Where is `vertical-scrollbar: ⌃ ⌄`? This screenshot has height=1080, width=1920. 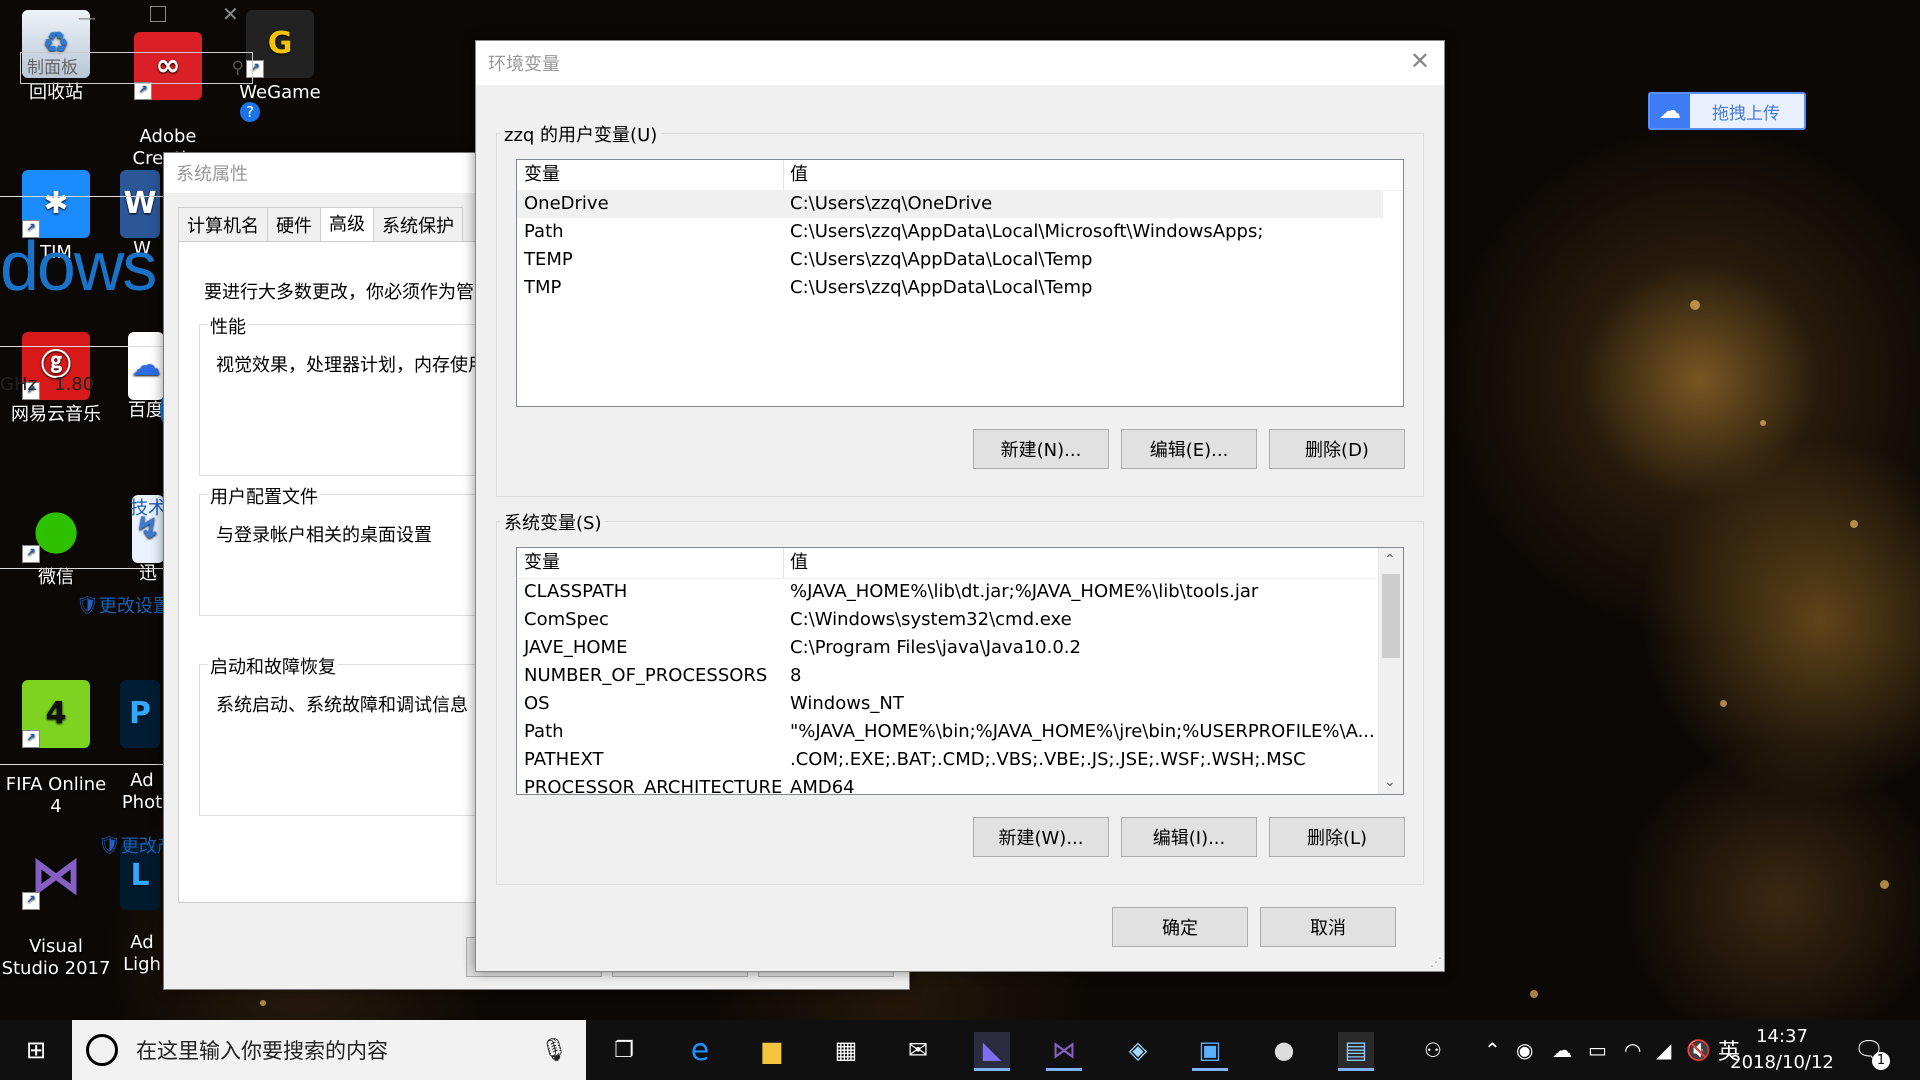 vertical-scrollbar: ⌃ ⌄ is located at coordinates (1390, 671).